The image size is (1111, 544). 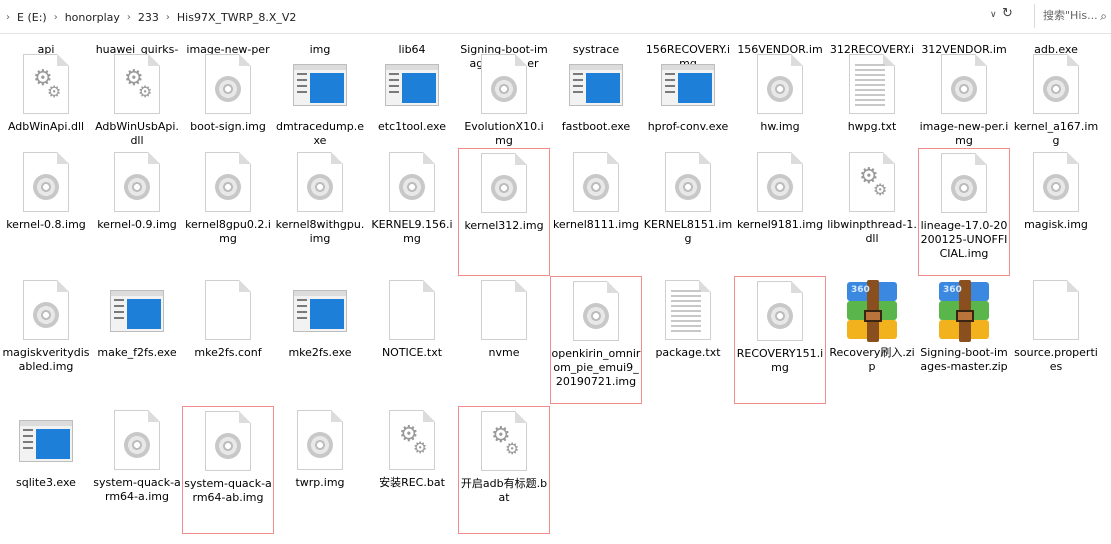 I want to click on file-item: magisk.img, so click(x=1056, y=212).